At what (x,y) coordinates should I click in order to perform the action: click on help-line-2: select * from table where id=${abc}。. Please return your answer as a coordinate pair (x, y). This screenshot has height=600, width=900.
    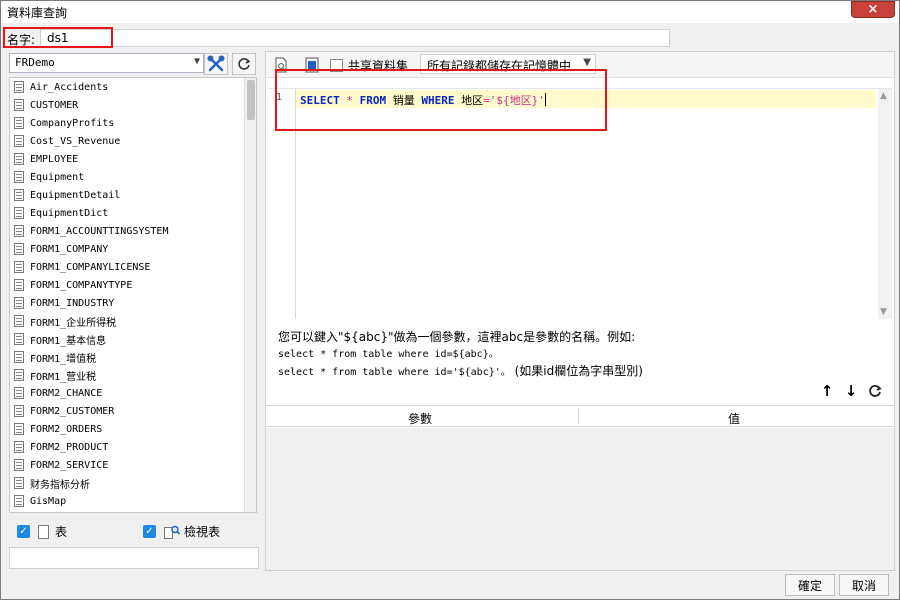
    Looking at the image, I should click on (388, 354).